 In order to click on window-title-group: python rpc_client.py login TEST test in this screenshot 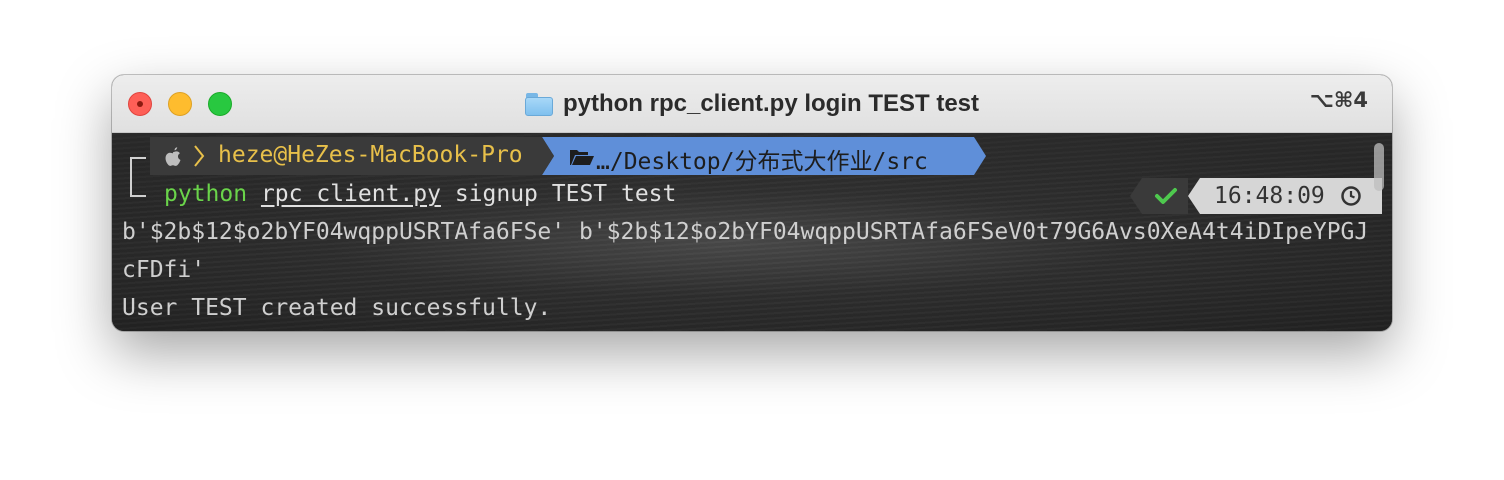, I will do `click(752, 104)`.